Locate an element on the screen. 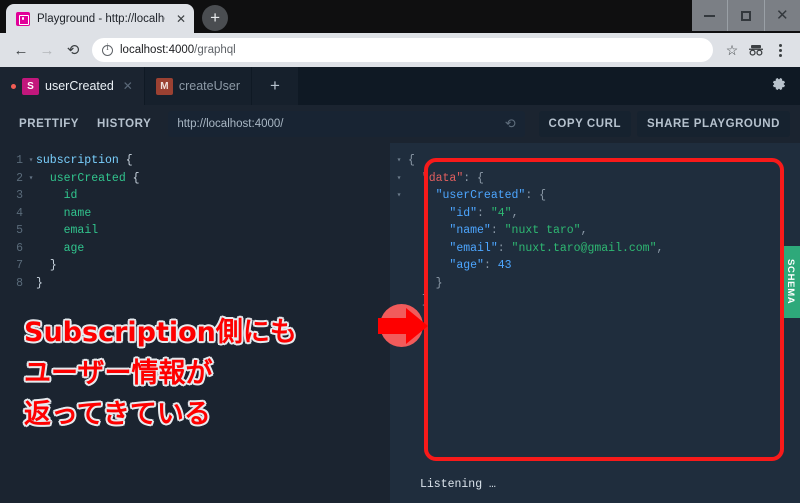 This screenshot has height=503, width=800. query-line-code: } is located at coordinates (39, 284).